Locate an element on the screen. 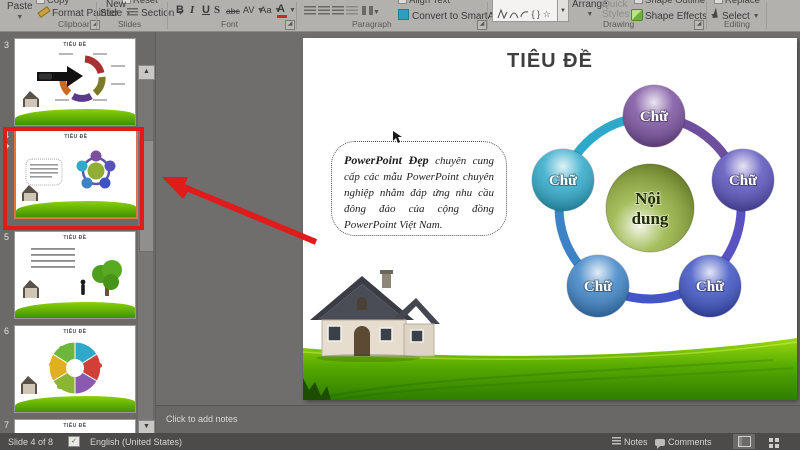 The height and width of the screenshot is (450, 800). align-text-button: Align Text is located at coordinates (424, 3).